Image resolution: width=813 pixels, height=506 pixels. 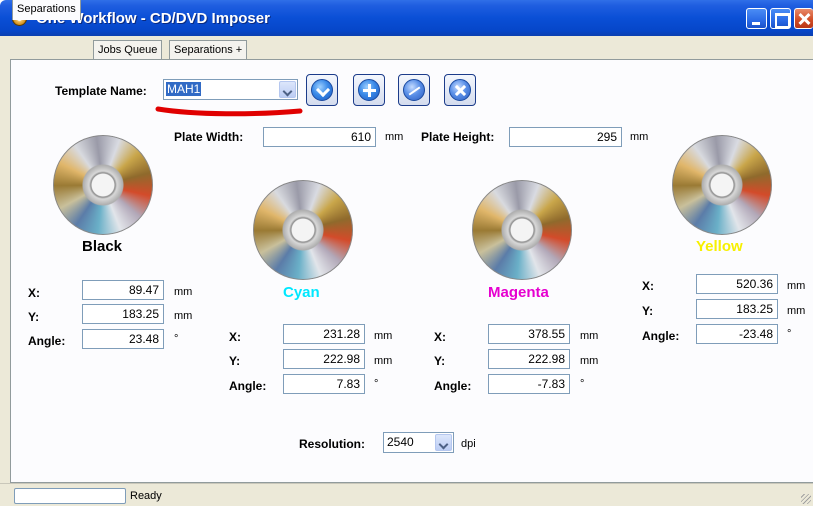 What do you see at coordinates (319, 137) in the screenshot?
I see `plate-width-field: 610` at bounding box center [319, 137].